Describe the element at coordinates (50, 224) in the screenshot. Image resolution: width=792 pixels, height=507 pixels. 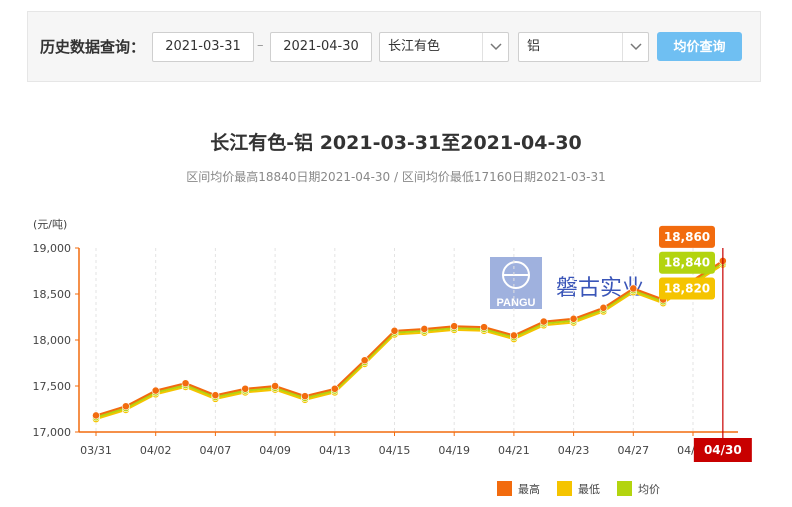
I see `y-axis-unit-label: (元/吨)` at that location.